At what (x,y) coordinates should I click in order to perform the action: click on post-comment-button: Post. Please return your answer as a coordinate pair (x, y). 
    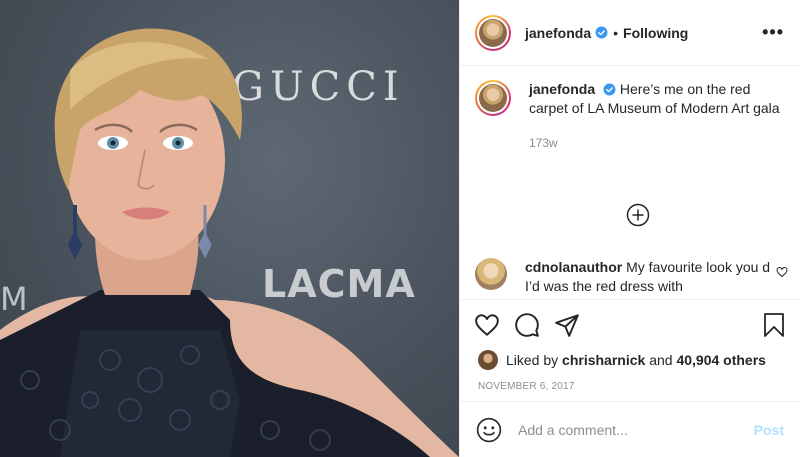
    Looking at the image, I should click on (769, 430).